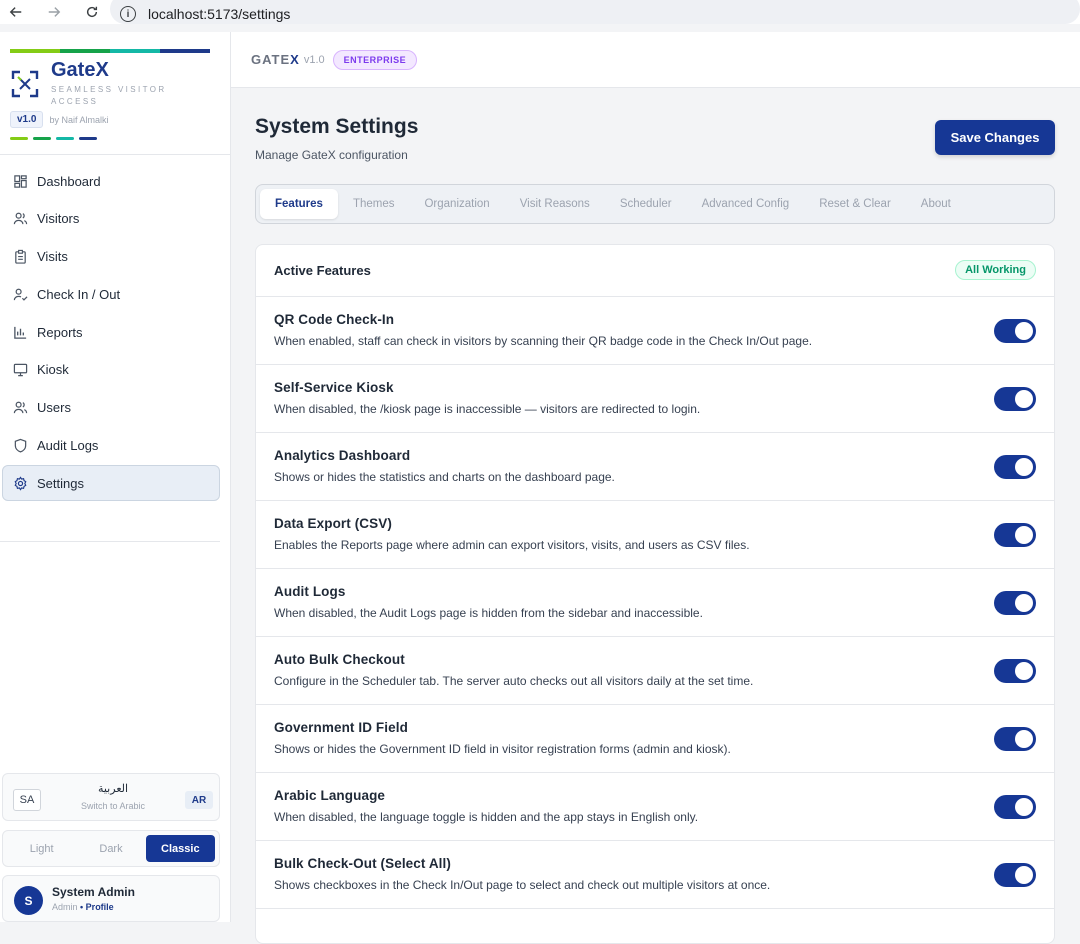  I want to click on header-brand: GATEX, so click(275, 59).